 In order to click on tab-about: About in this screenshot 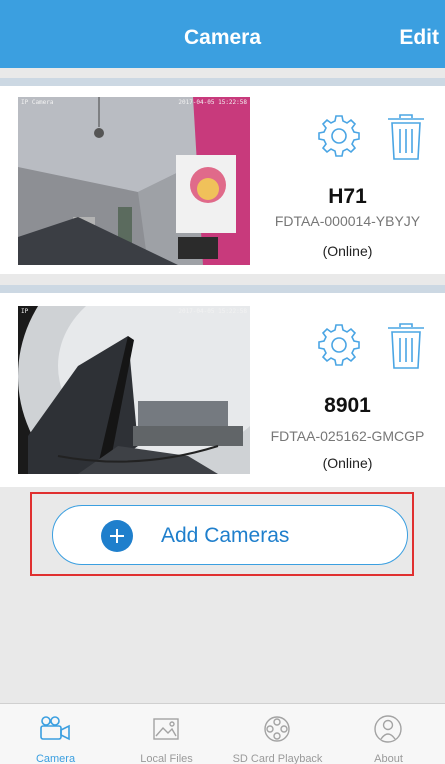, I will do `click(388, 734)`.